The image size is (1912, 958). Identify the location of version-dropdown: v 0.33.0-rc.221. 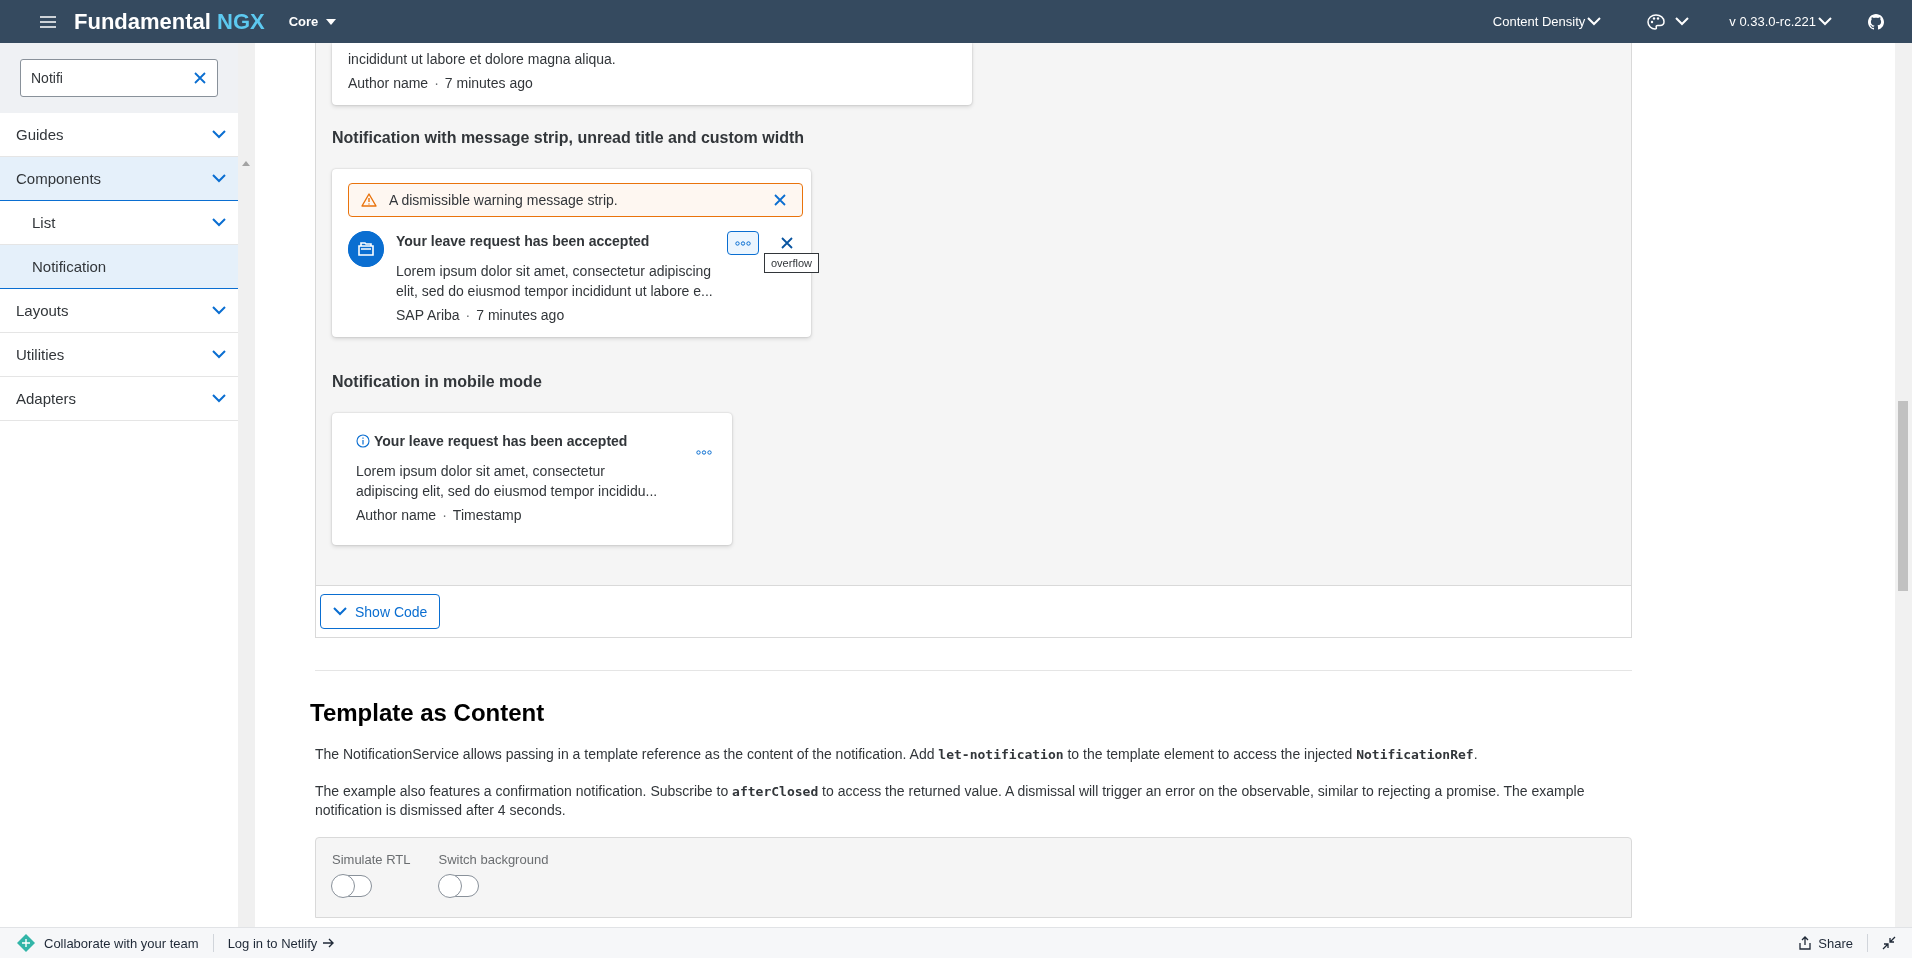
(1780, 21).